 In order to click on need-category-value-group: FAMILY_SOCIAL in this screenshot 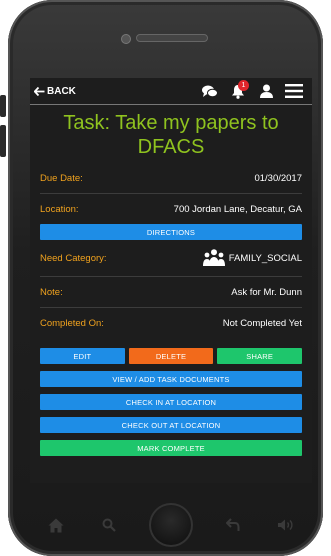, I will do `click(252, 258)`.